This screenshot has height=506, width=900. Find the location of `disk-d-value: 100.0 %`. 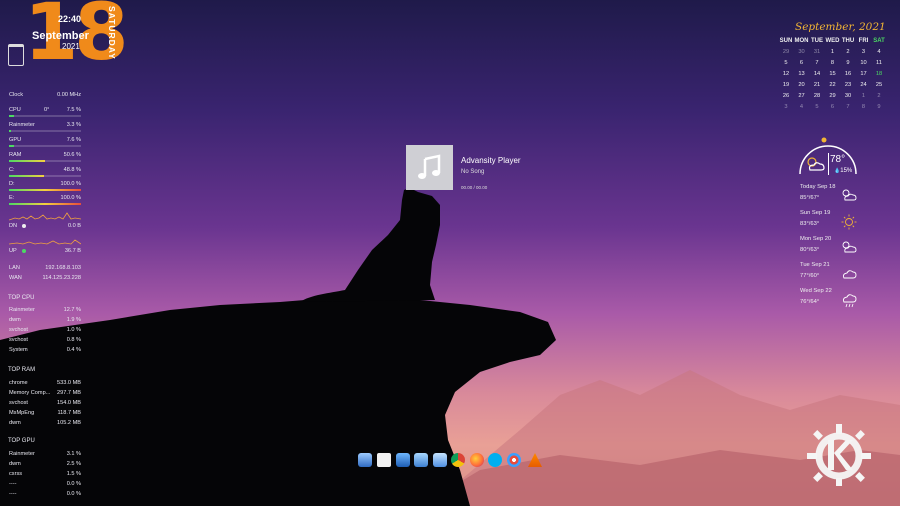

disk-d-value: 100.0 % is located at coordinates (70, 184).